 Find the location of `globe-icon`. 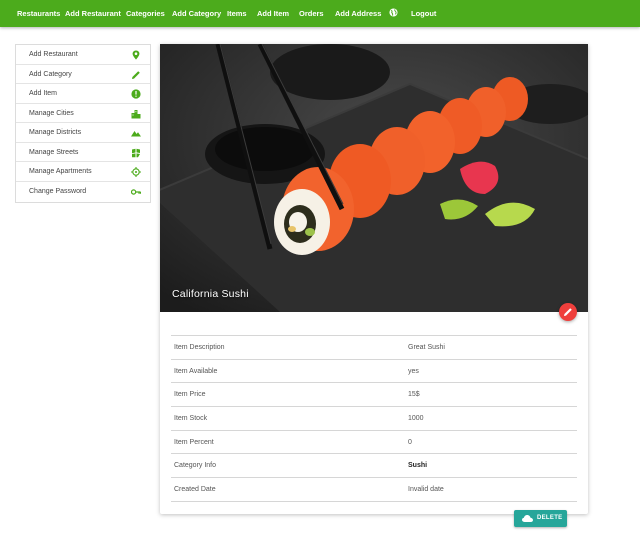

globe-icon is located at coordinates (393, 12).